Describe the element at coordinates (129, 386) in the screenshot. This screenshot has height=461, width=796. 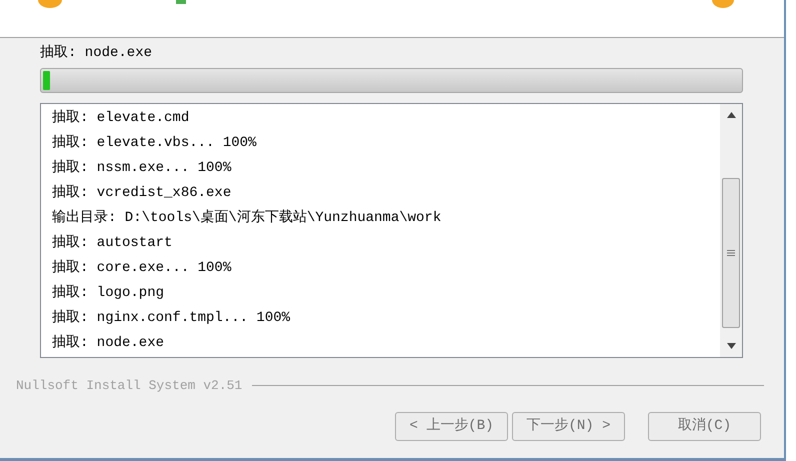
I see `branding-text: Nullsoft Install System v2.51` at that location.